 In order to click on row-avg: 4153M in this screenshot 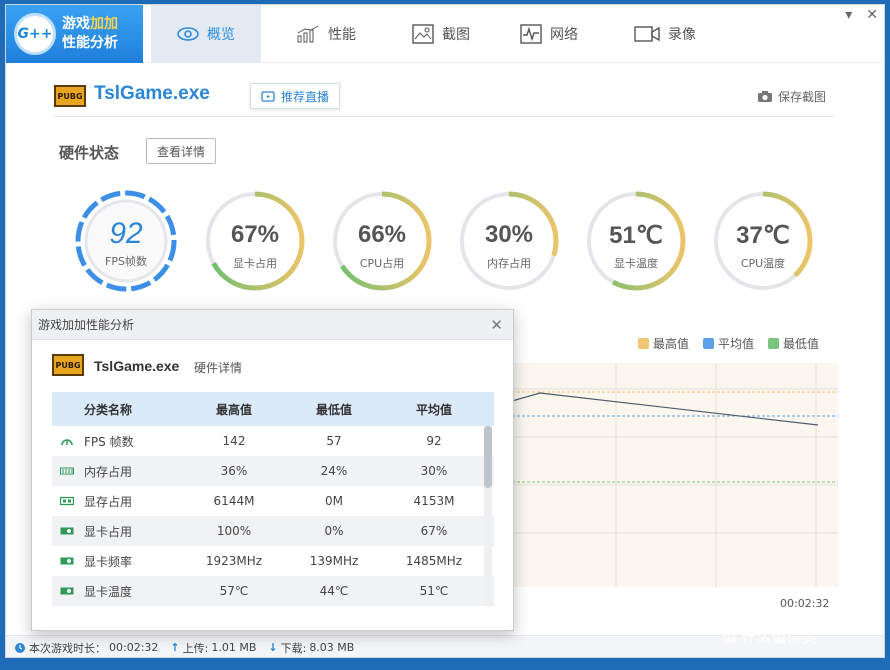, I will do `click(434, 501)`.